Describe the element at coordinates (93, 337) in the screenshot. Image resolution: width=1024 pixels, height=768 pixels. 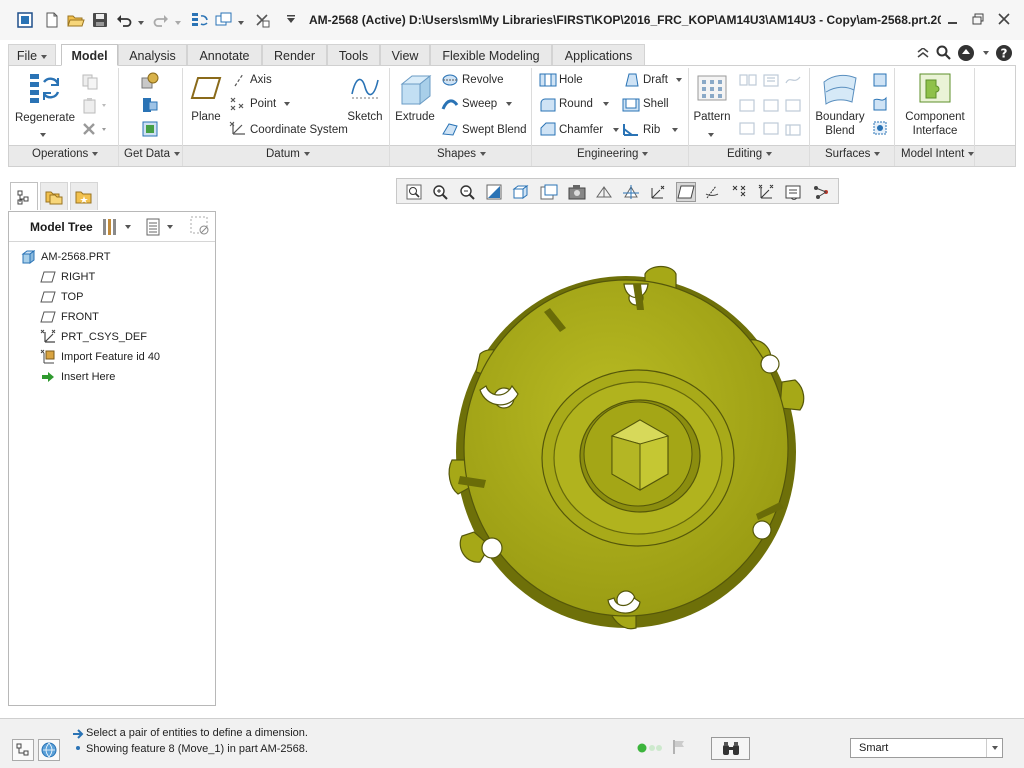
I see `tree-item-csys: PRT_CSYS_DEF` at that location.